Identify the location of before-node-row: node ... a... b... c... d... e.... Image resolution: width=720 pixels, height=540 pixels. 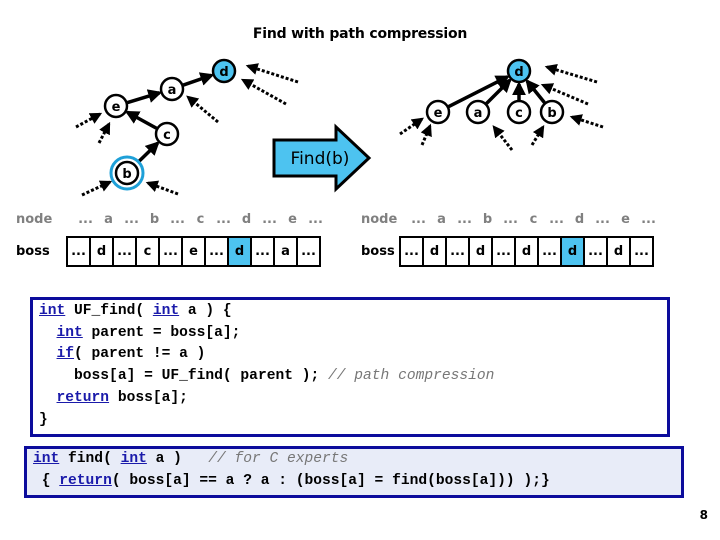
(171, 219).